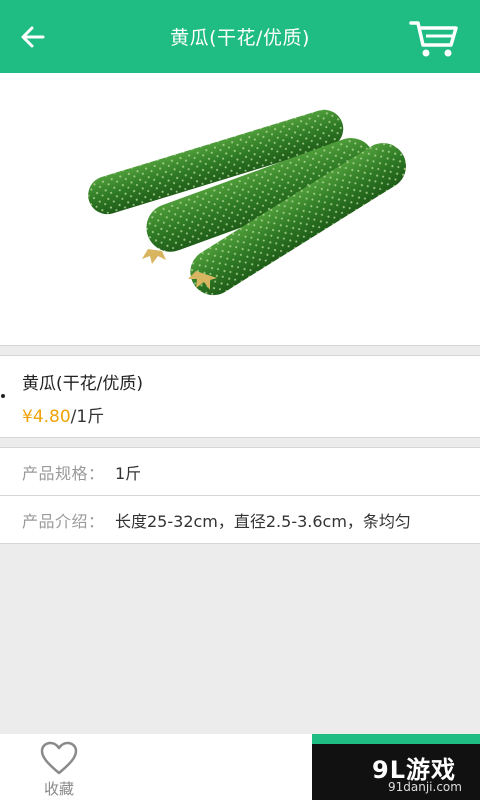 This screenshot has height=800, width=480. Describe the element at coordinates (46, 417) in the screenshot. I see `product-price: ¥4.80` at that location.